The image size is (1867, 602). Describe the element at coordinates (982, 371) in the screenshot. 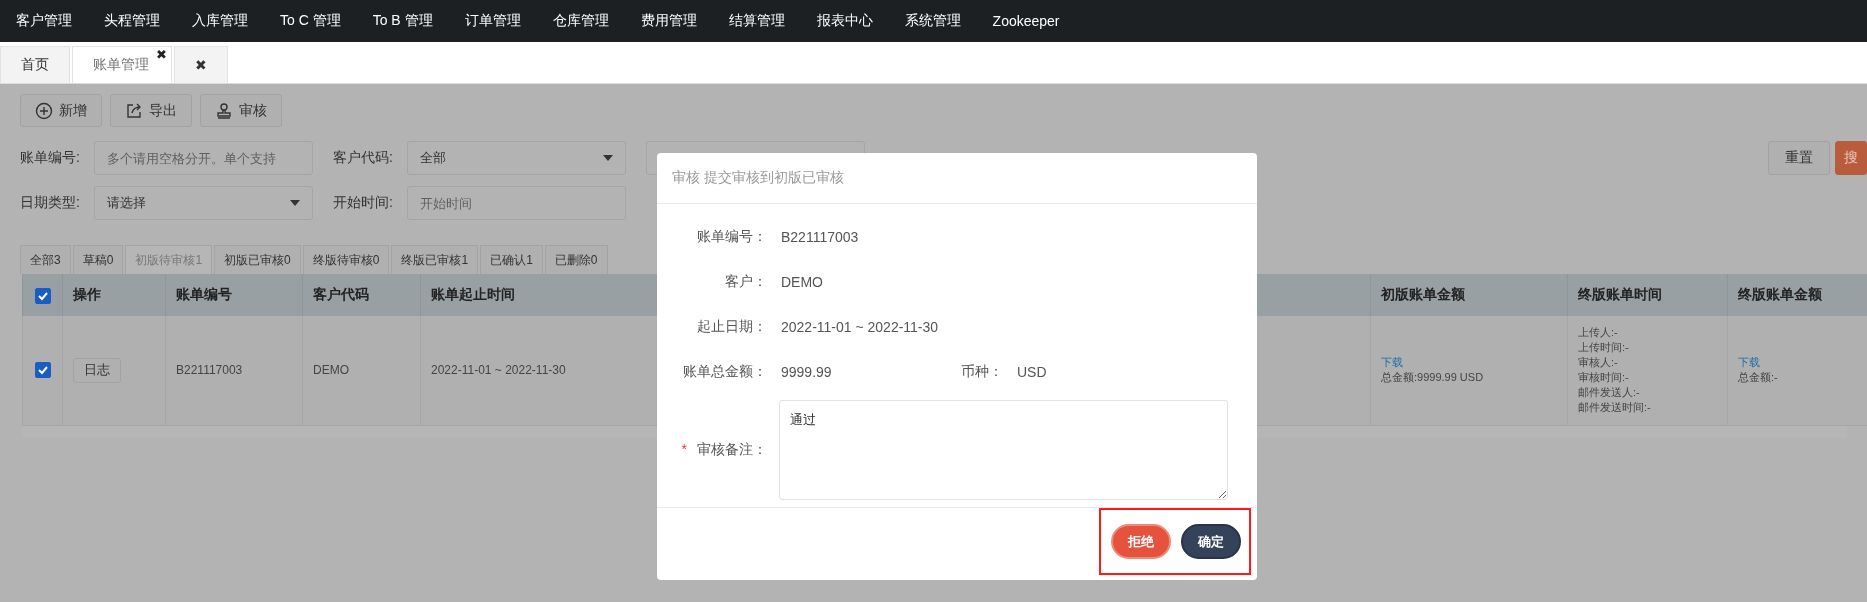

I see `form-label: 币种：` at that location.